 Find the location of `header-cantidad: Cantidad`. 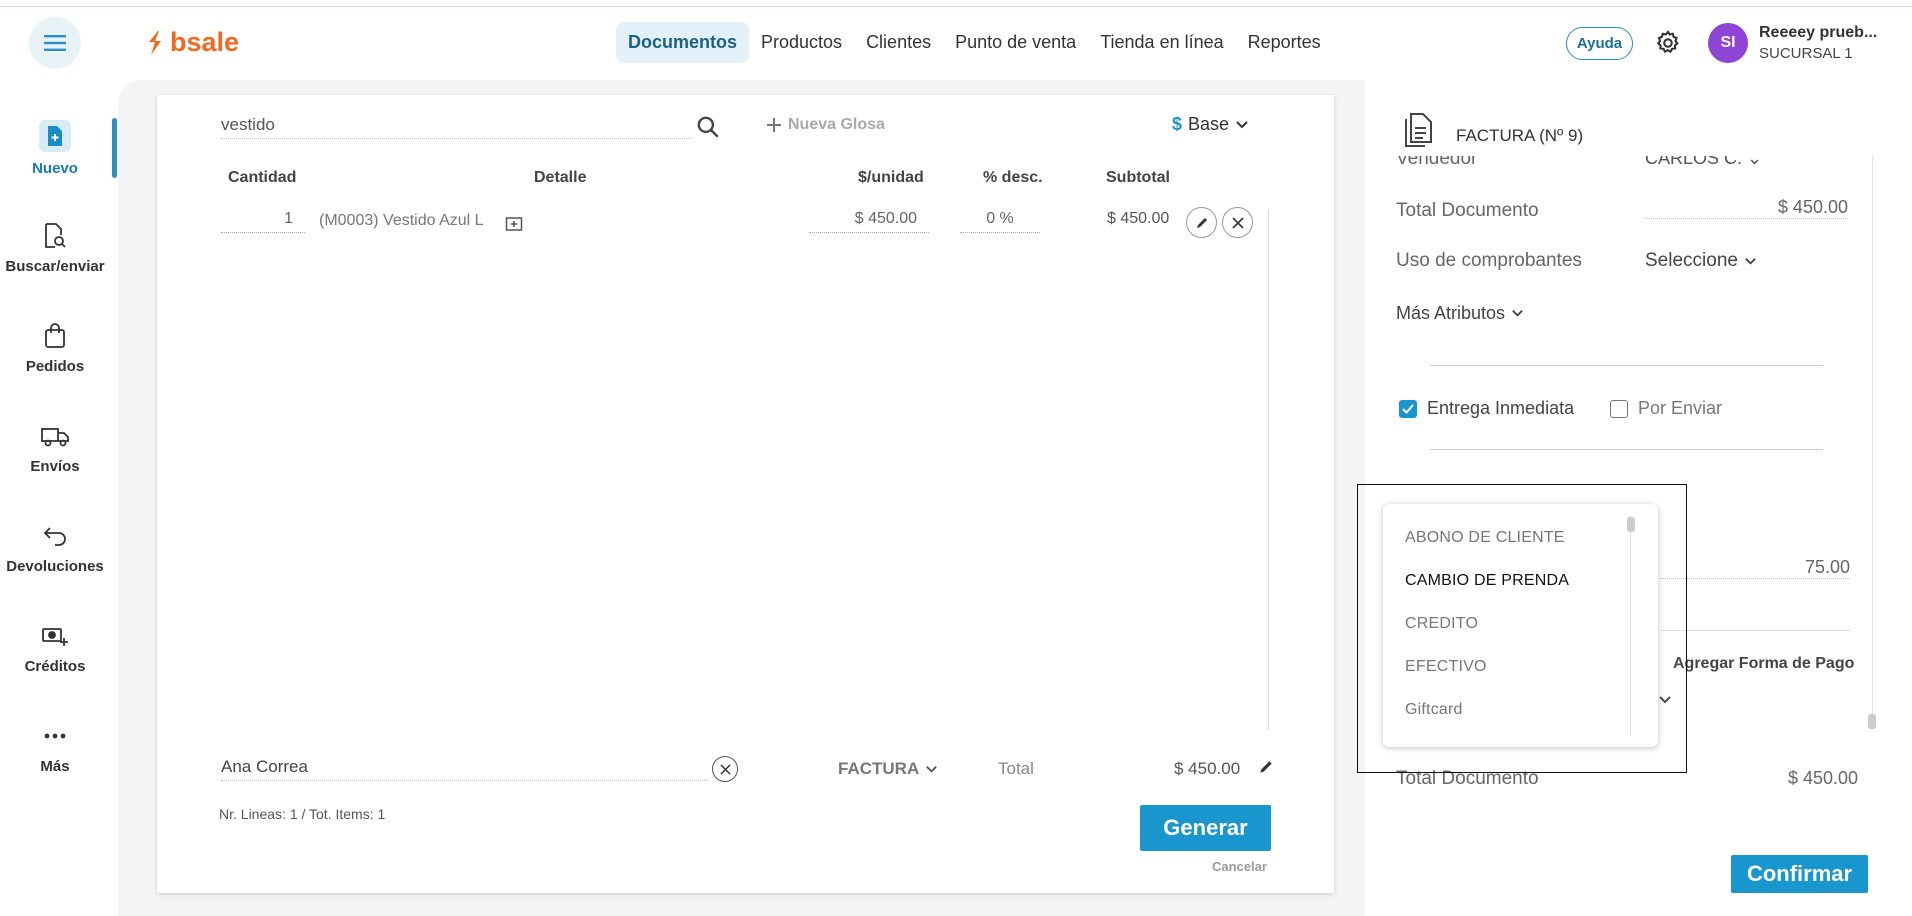

header-cantidad: Cantidad is located at coordinates (262, 177).